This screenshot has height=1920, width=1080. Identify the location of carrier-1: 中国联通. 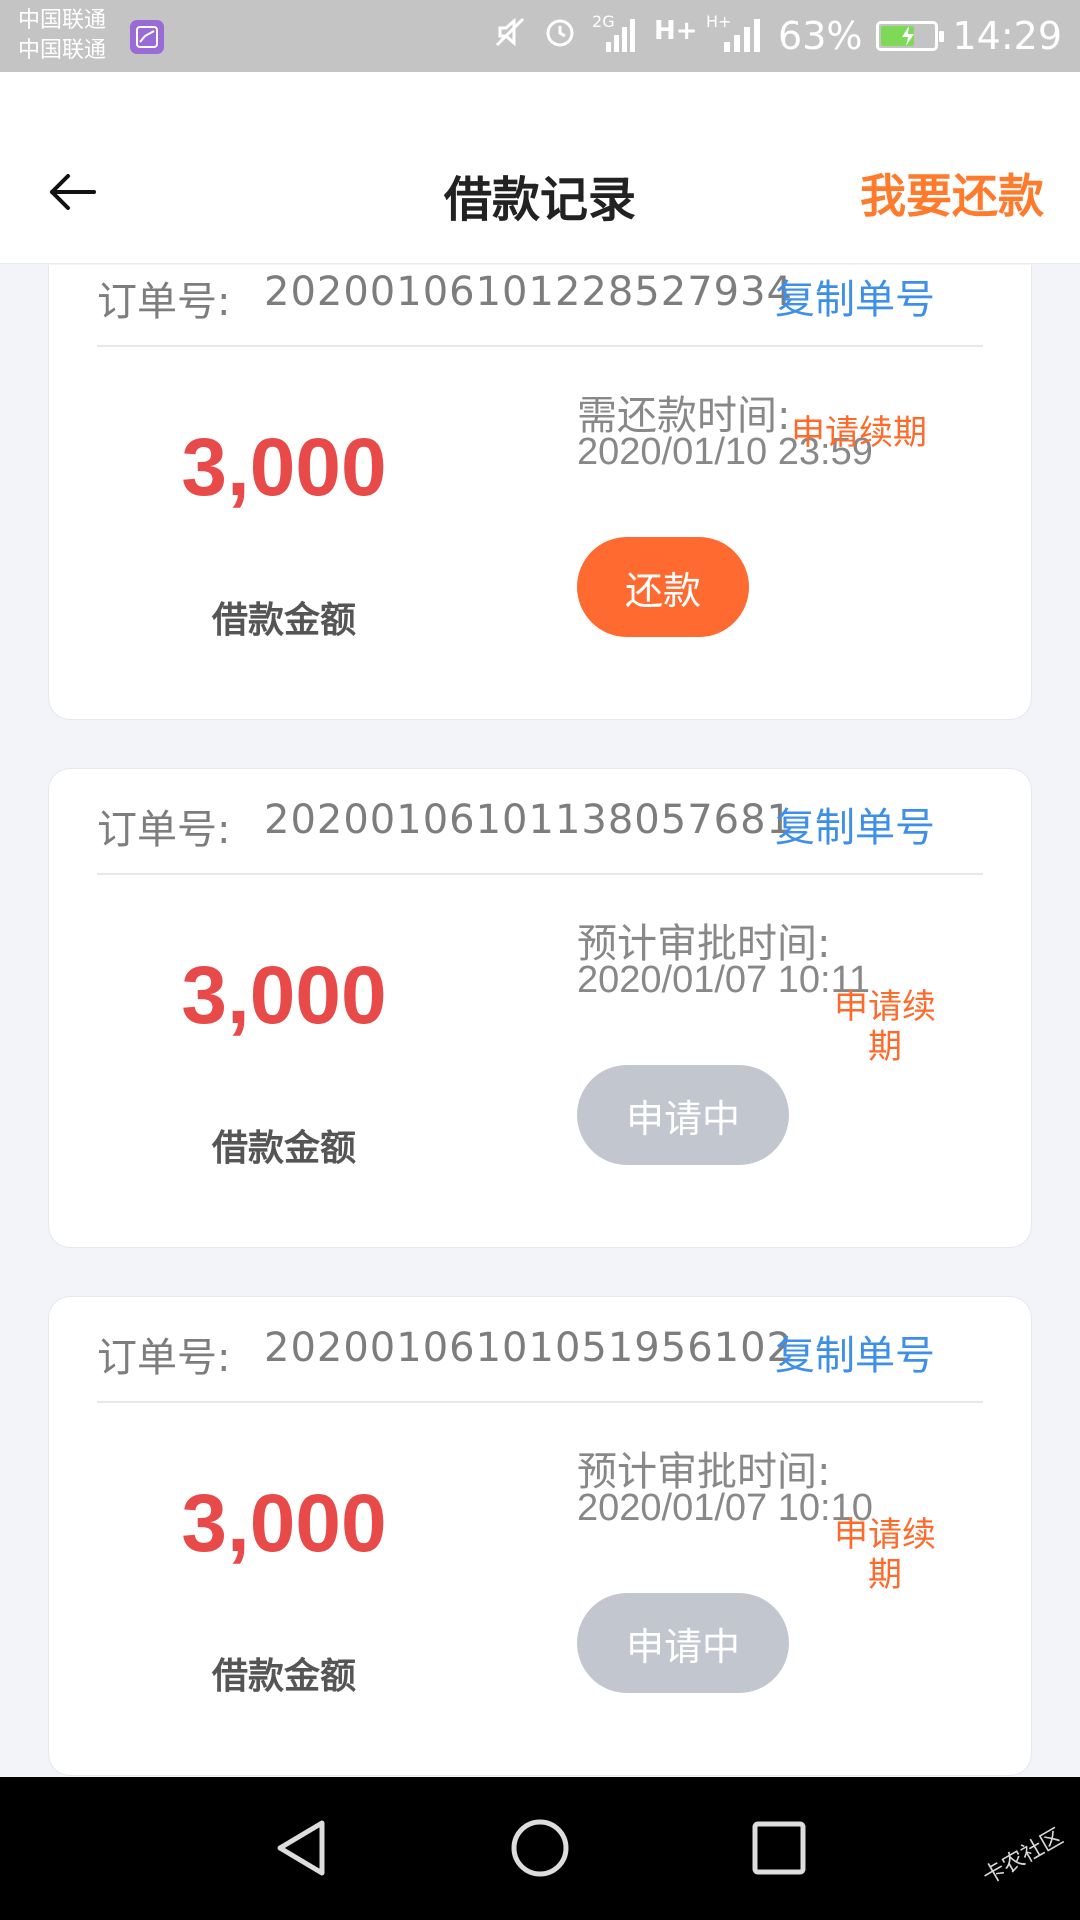
(62, 20).